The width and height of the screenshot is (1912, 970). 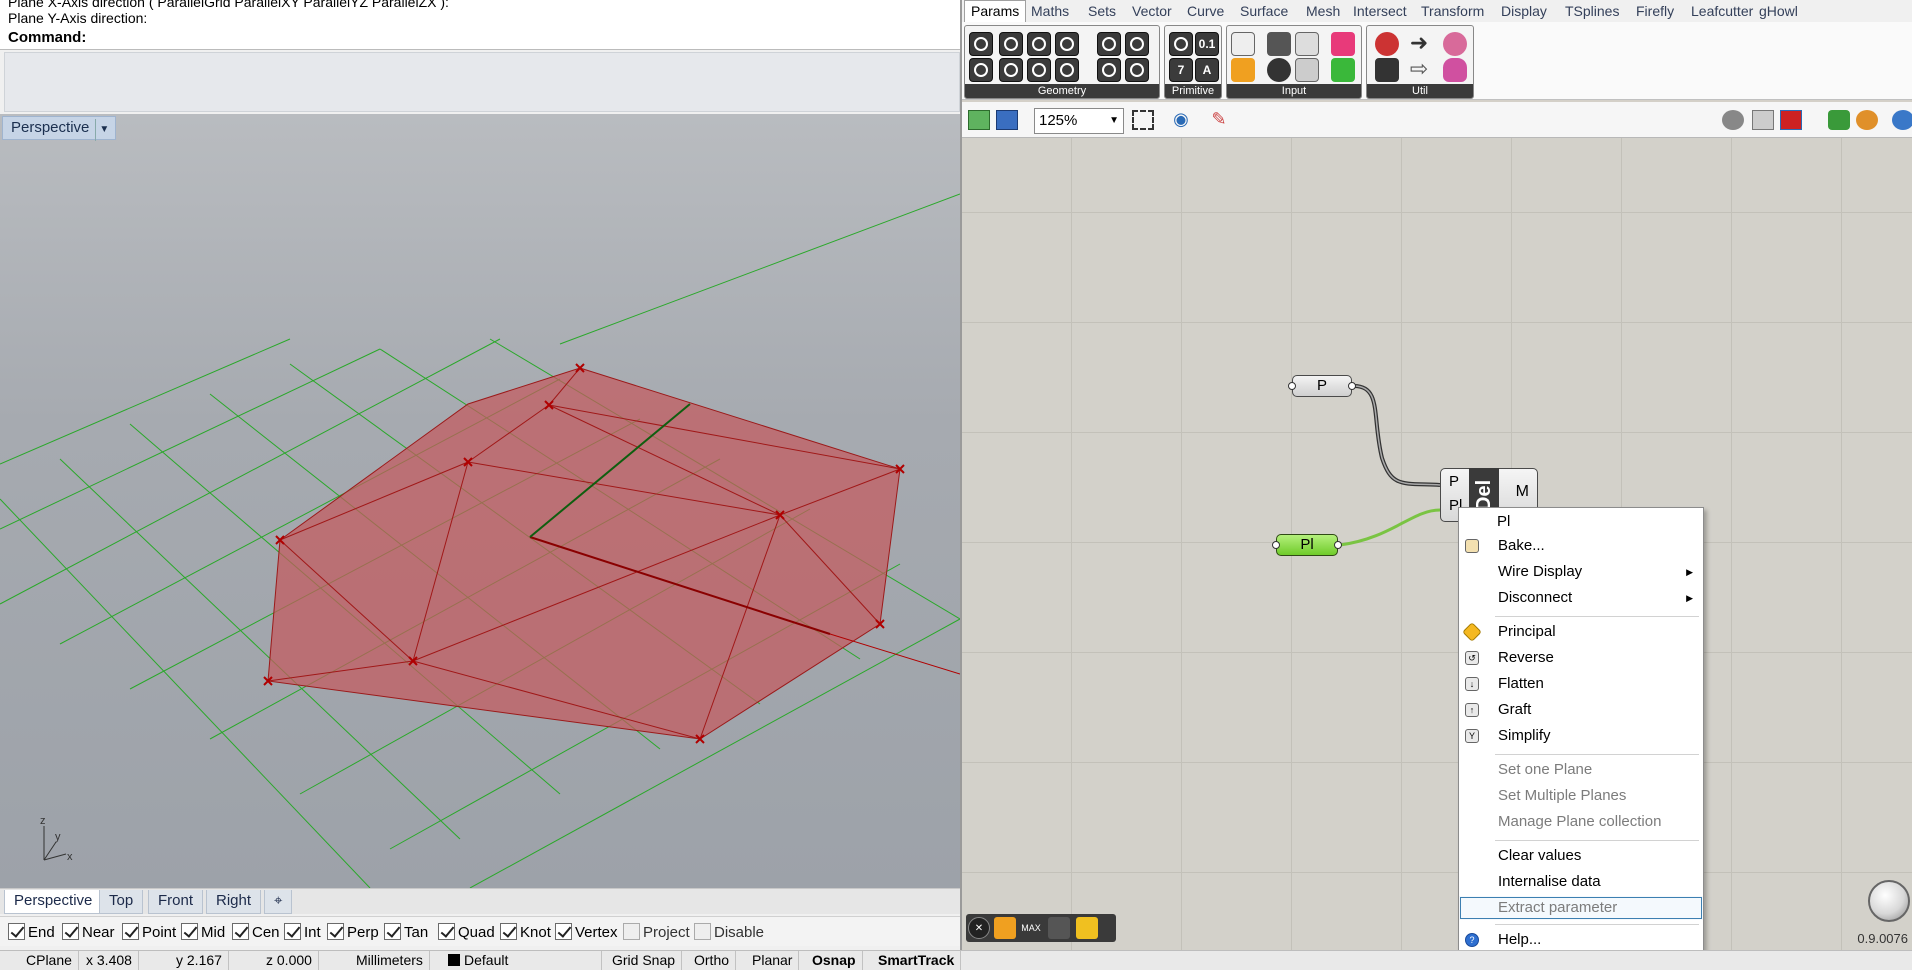 What do you see at coordinates (1031, 928) in the screenshot?
I see `max-icon: MAX` at bounding box center [1031, 928].